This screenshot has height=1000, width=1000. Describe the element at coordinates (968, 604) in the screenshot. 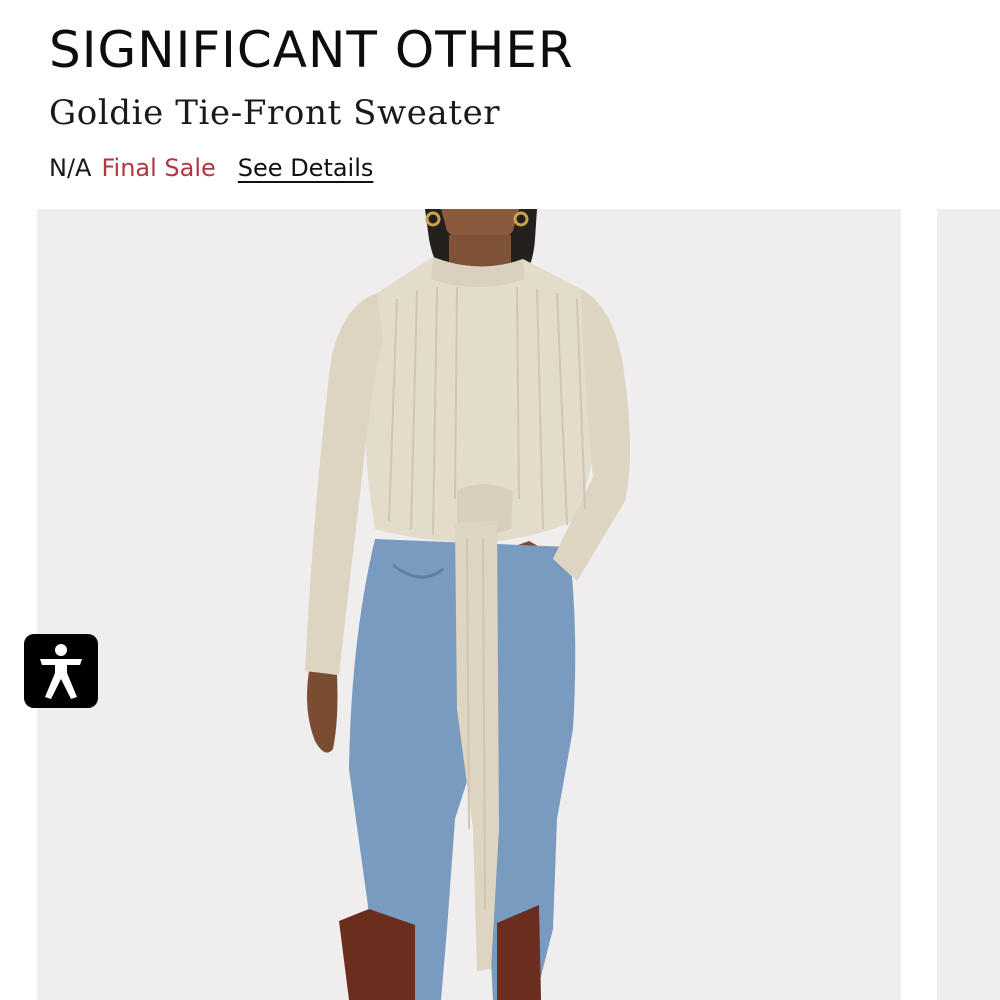

I see `product-image-next` at that location.